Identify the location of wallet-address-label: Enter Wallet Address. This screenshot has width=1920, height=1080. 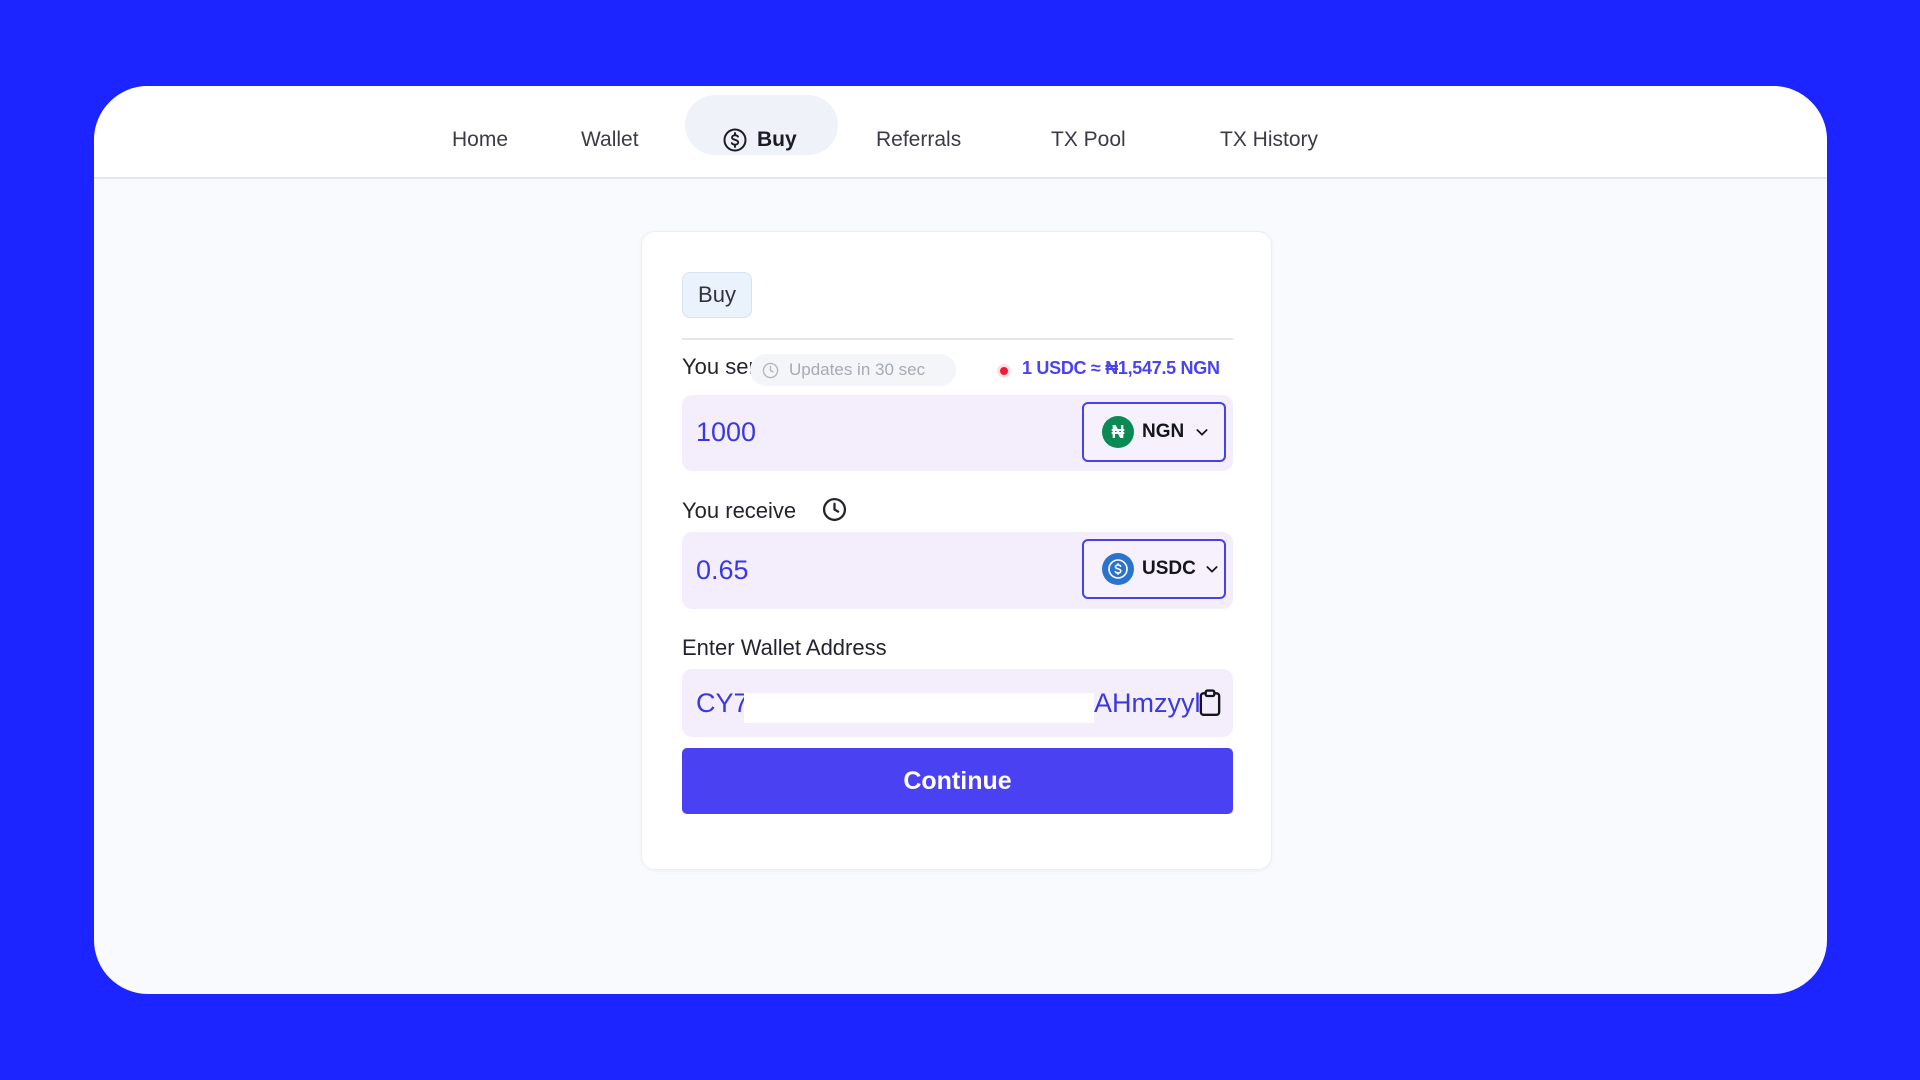
(784, 647).